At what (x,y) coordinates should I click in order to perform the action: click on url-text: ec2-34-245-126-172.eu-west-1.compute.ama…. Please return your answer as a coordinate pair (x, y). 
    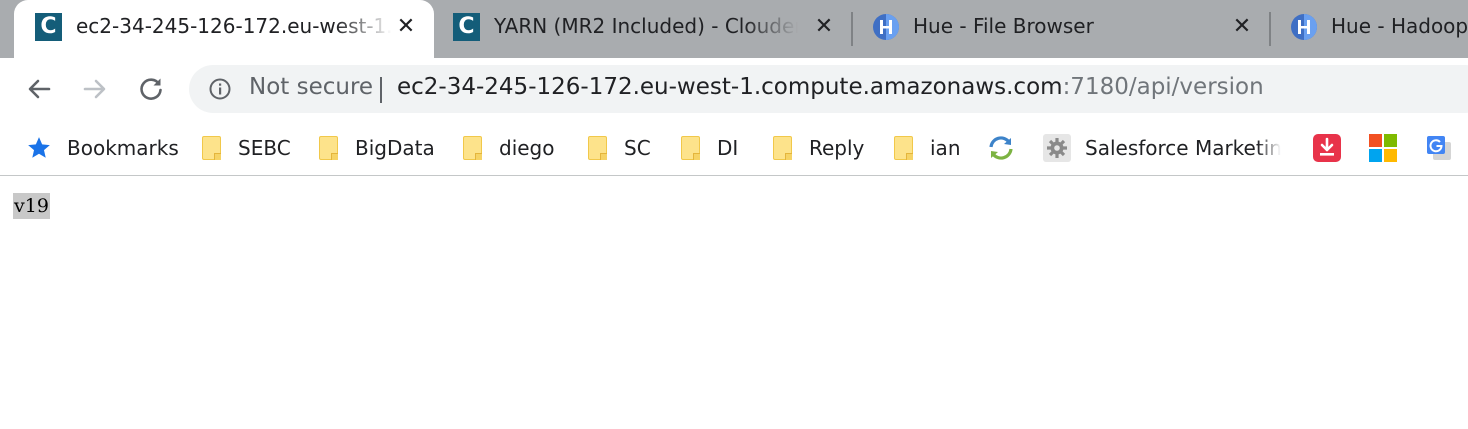
    Looking at the image, I should click on (830, 87).